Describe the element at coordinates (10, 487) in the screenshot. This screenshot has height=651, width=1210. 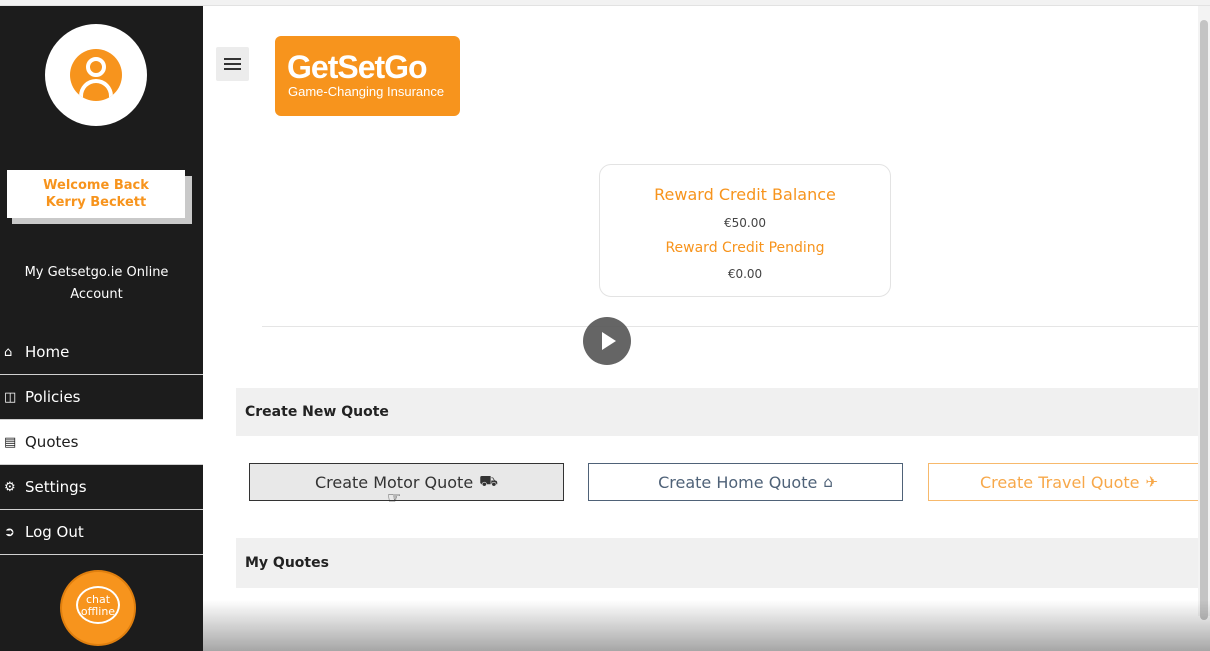
I see `gears-icon: ⚙` at that location.